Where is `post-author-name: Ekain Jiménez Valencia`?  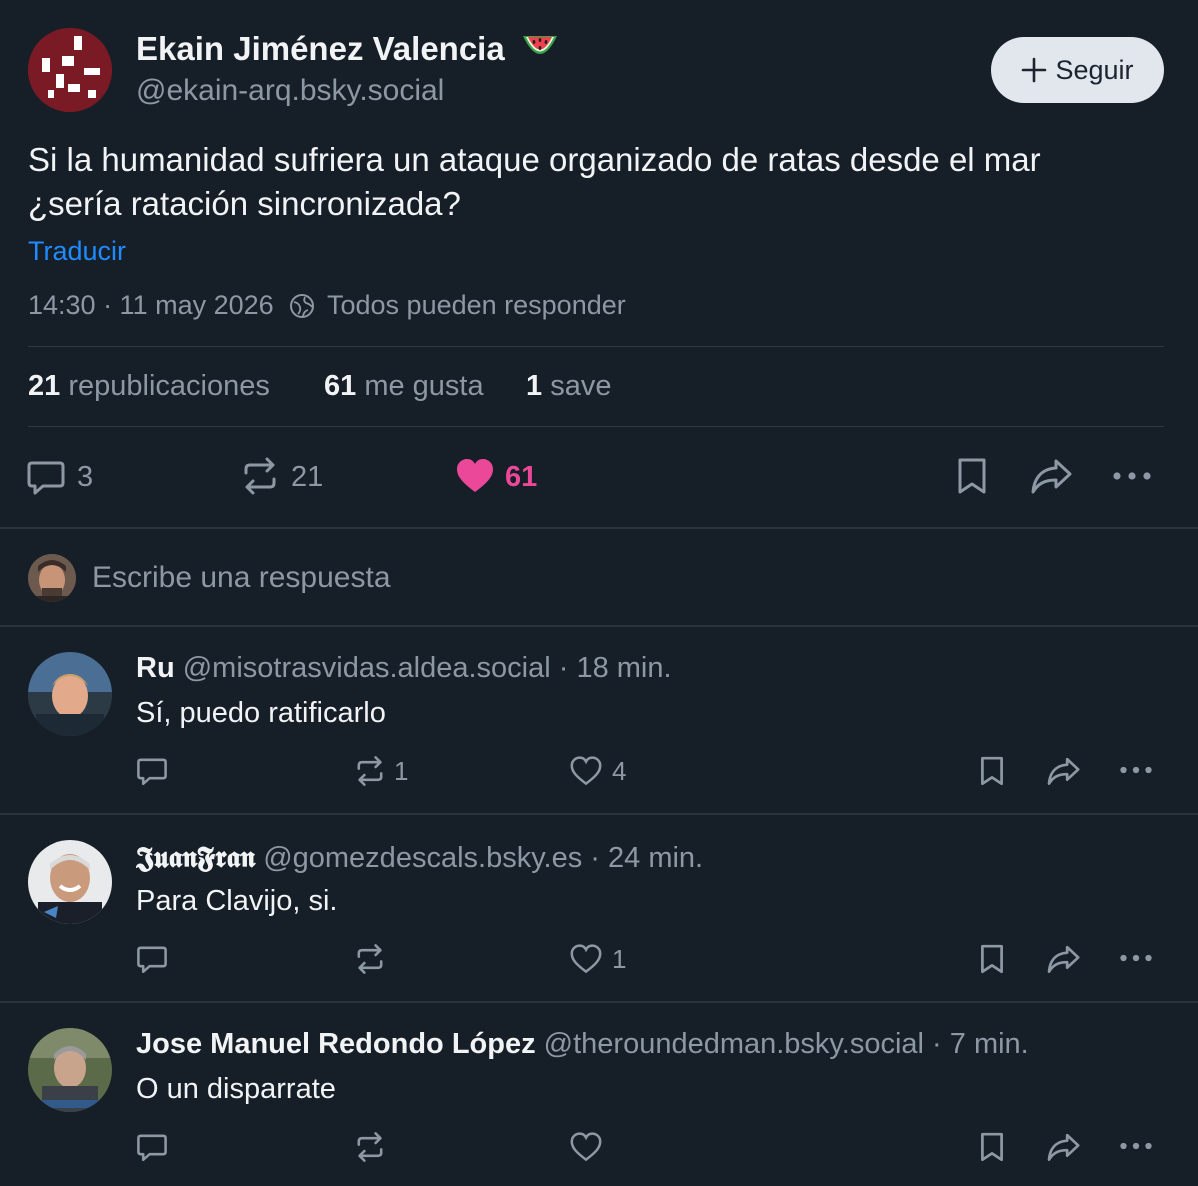
post-author-name: Ekain Jiménez Valencia is located at coordinates (320, 48).